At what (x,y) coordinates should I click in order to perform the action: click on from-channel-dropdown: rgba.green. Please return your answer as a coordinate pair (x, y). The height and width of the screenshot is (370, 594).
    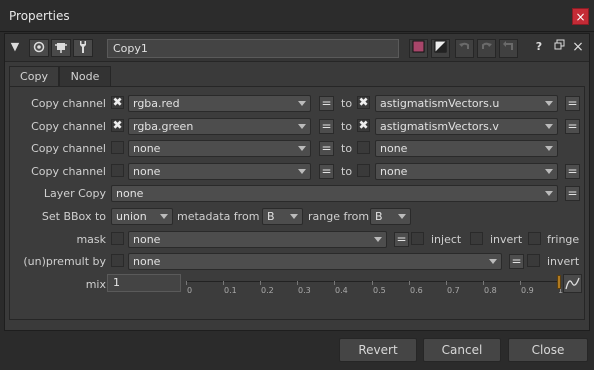
    Looking at the image, I should click on (219, 126).